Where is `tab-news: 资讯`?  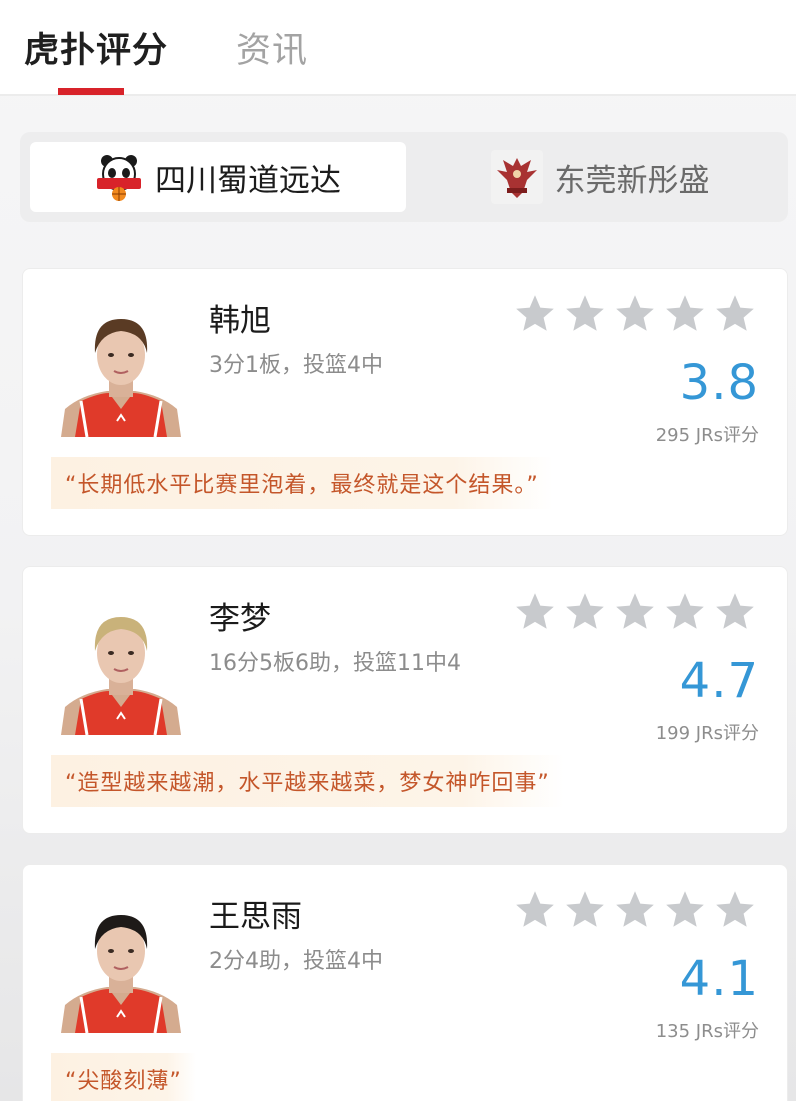
tab-news: 资讯 is located at coordinates (272, 47).